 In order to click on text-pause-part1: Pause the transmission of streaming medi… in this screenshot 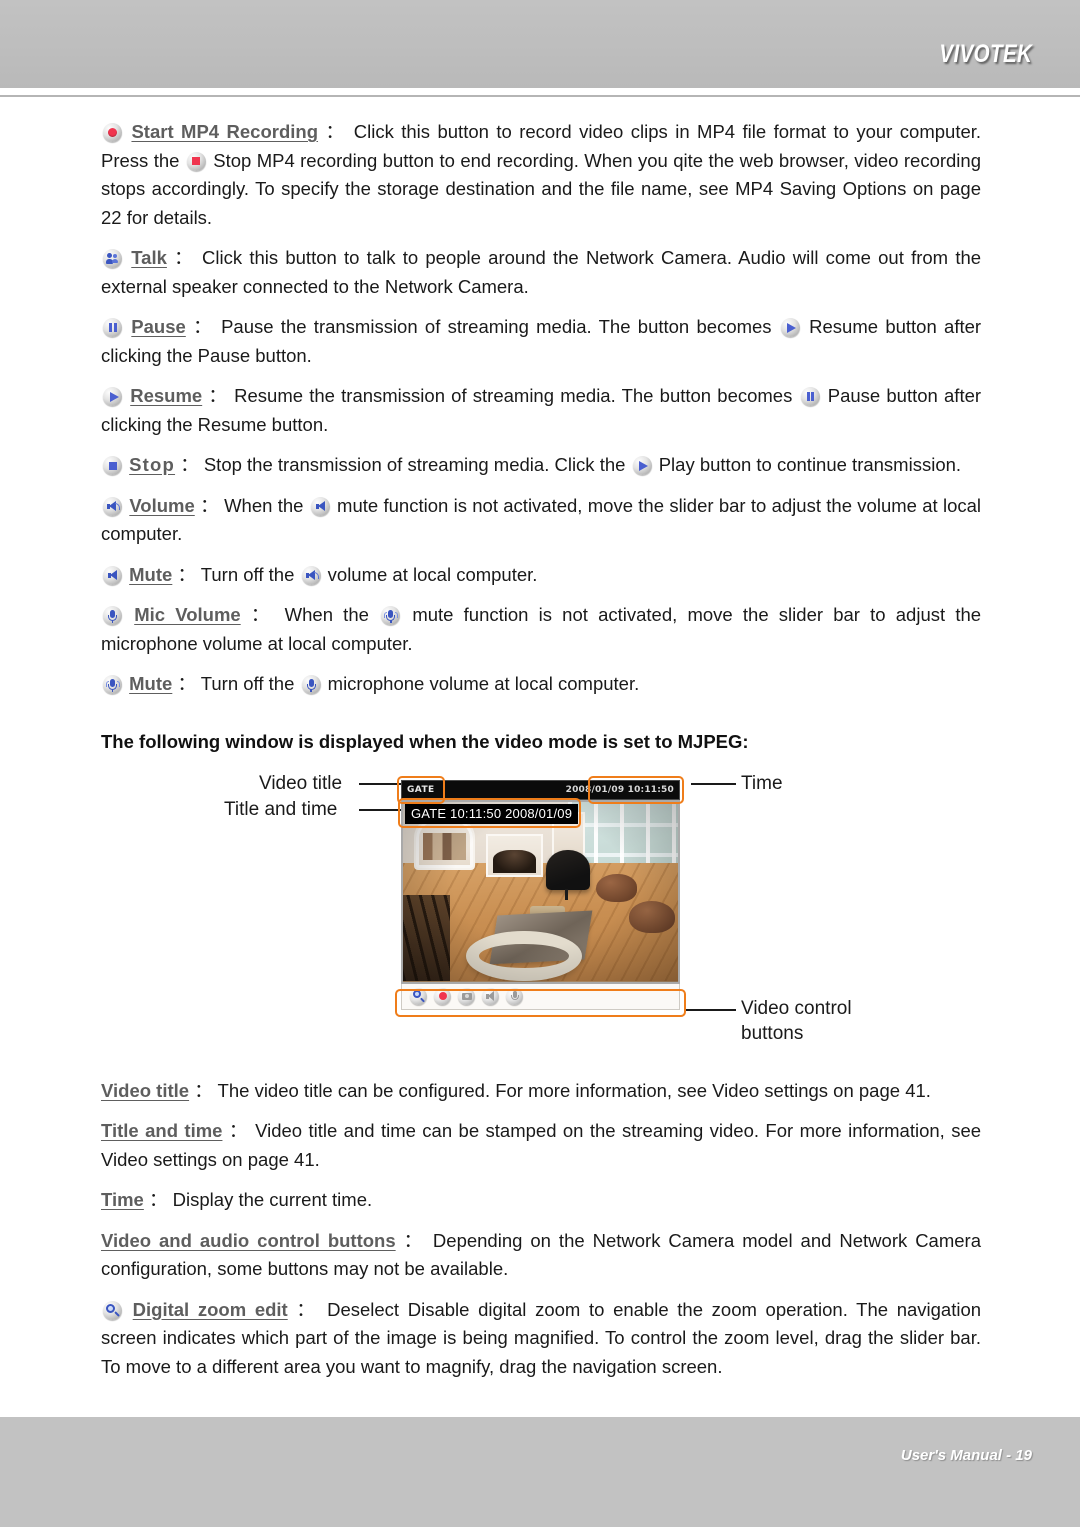, I will do `click(496, 326)`.